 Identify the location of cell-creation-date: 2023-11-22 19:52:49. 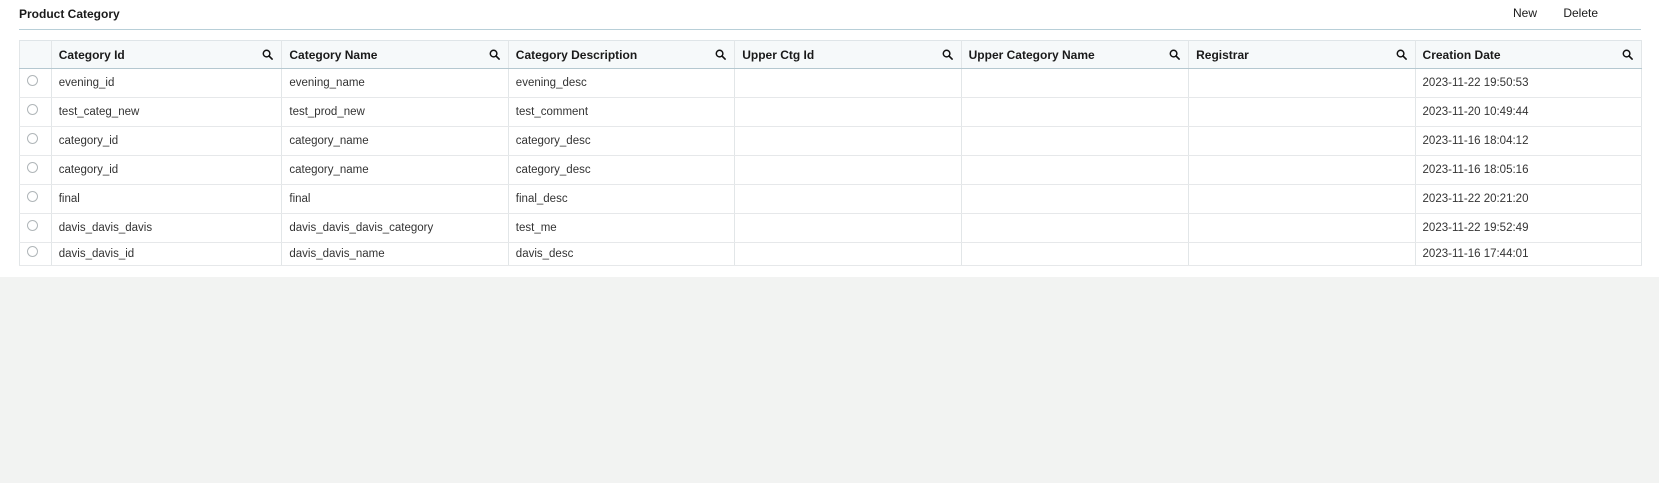
(1529, 228).